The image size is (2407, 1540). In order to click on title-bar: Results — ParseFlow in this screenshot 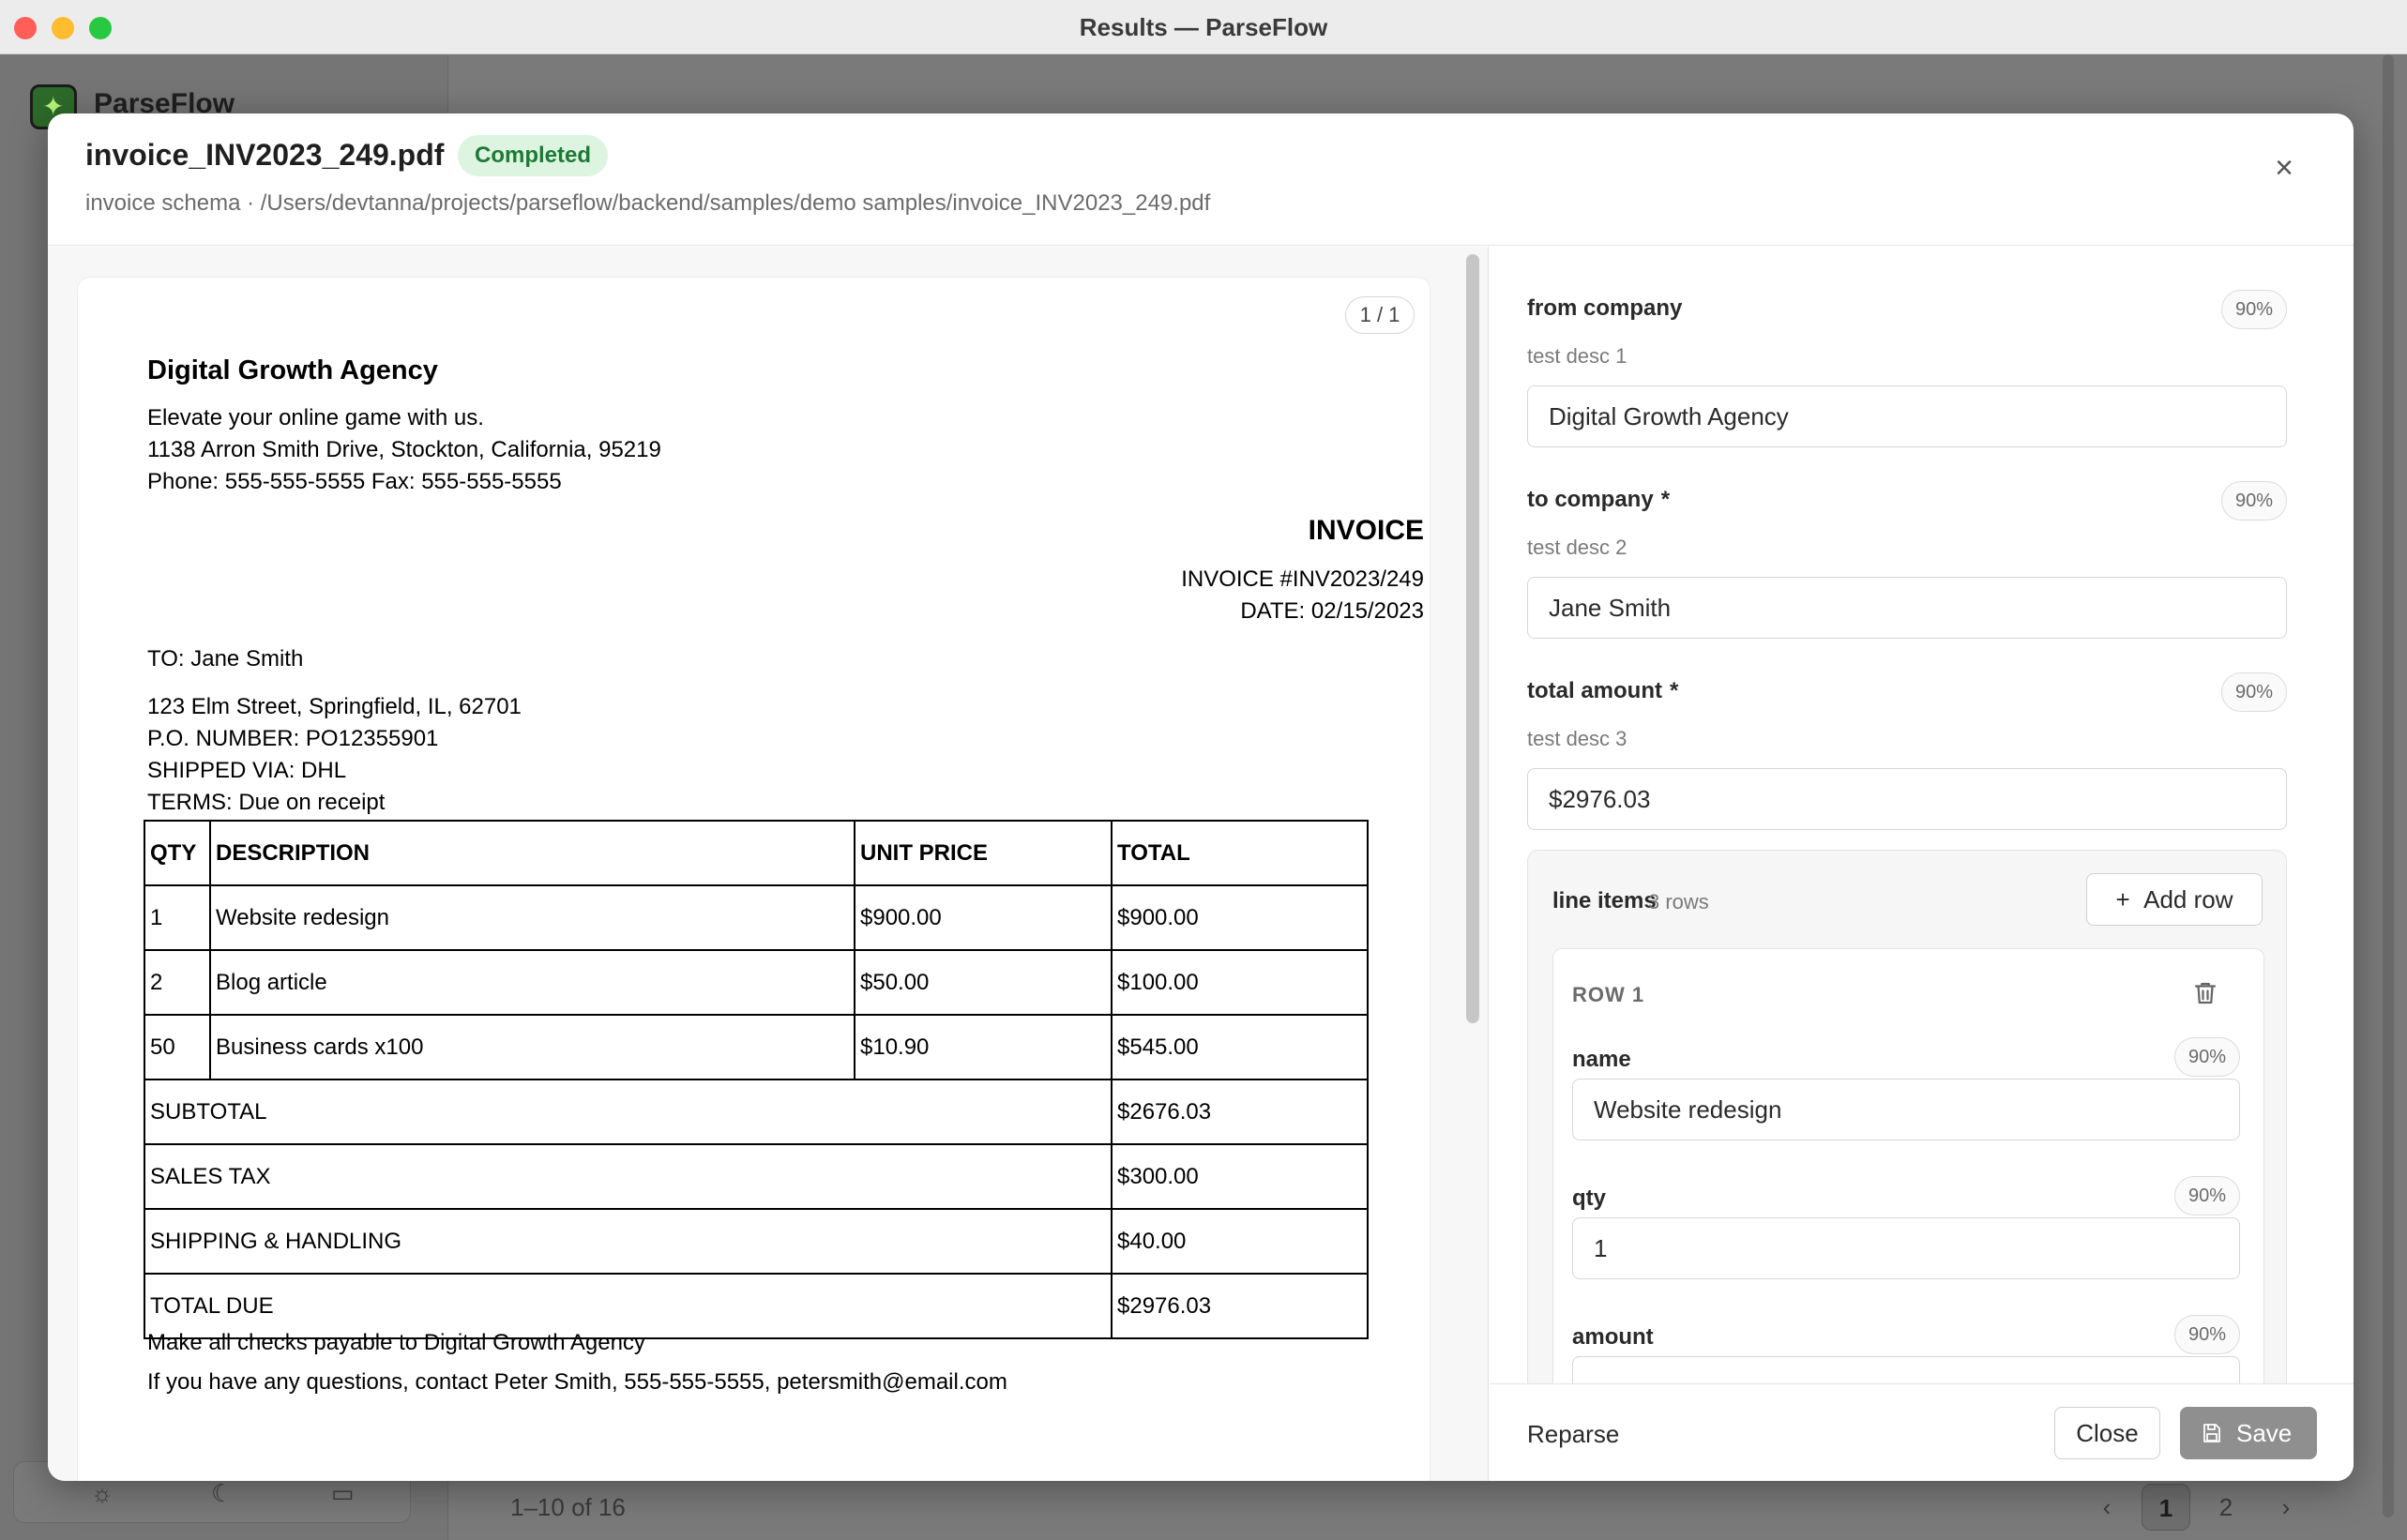, I will do `click(1203, 27)`.